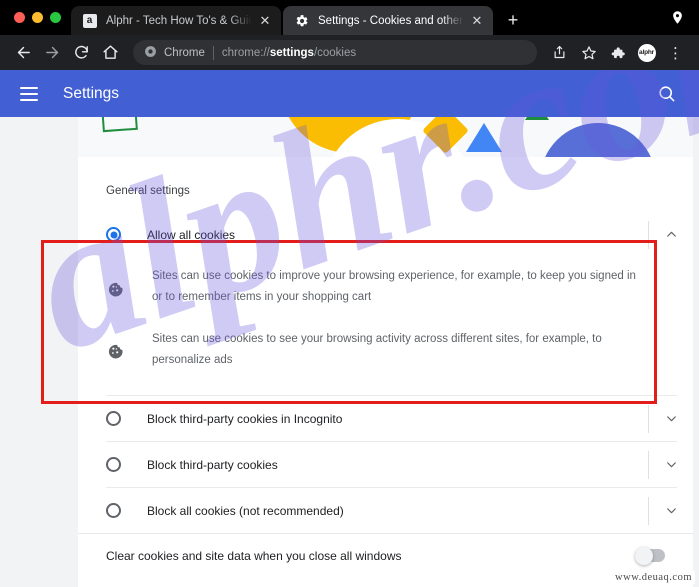 The width and height of the screenshot is (699, 587). What do you see at coordinates (653, 577) in the screenshot?
I see `deuaq-watermark: www.deuaq.com` at bounding box center [653, 577].